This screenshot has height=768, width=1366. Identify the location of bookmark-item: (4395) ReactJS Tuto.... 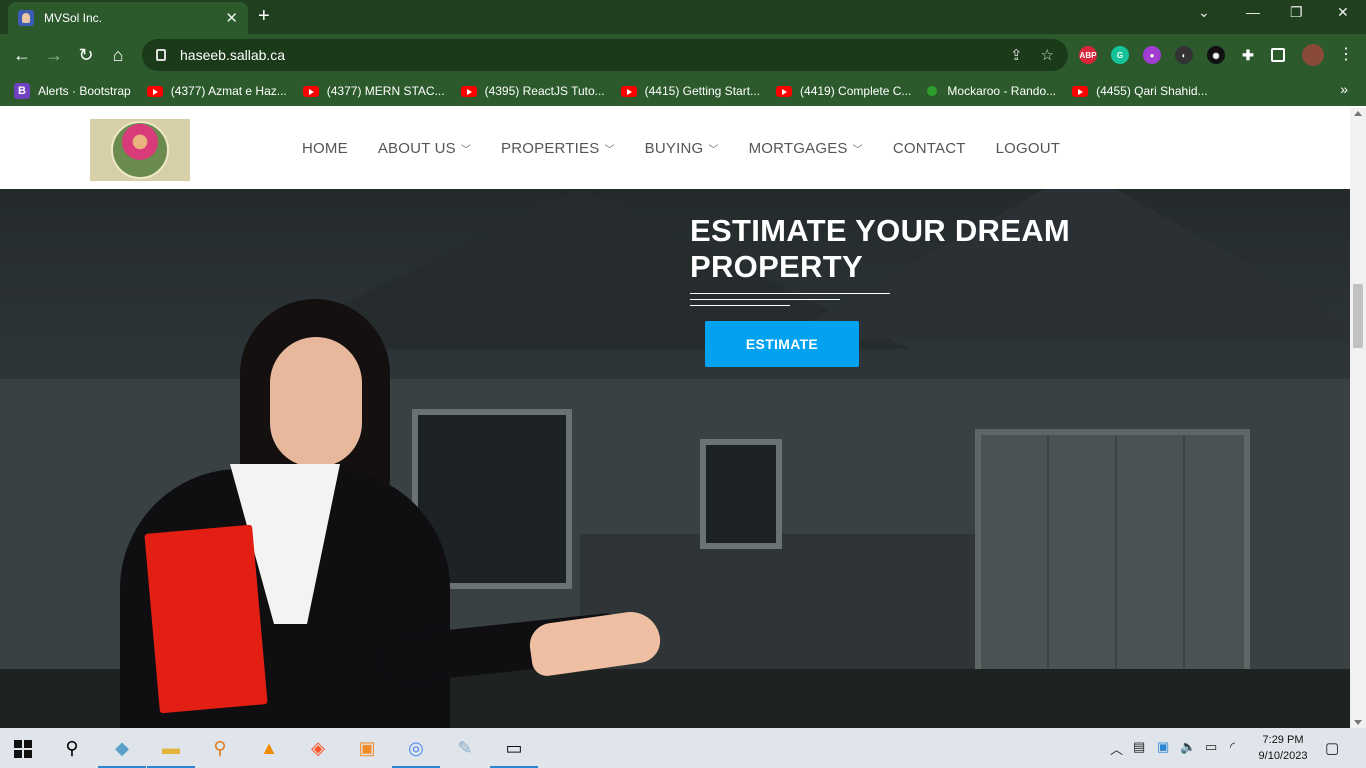
(532, 91).